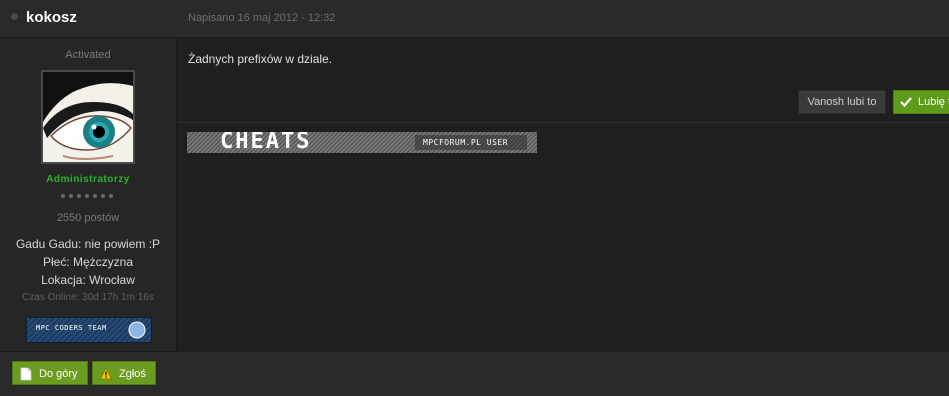 This screenshot has height=396, width=949. What do you see at coordinates (132, 374) in the screenshot?
I see `report-label: Zgłoś` at bounding box center [132, 374].